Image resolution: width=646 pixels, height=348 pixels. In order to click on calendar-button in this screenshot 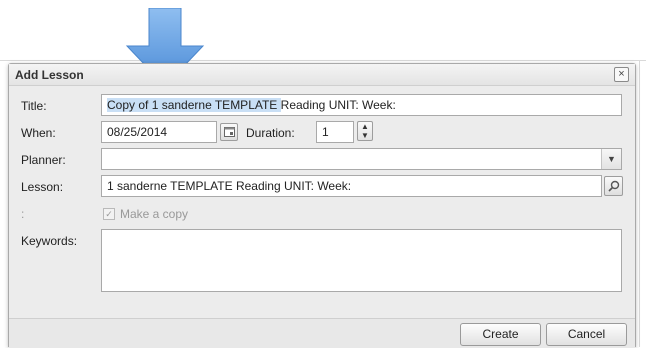, I will do `click(229, 132)`.